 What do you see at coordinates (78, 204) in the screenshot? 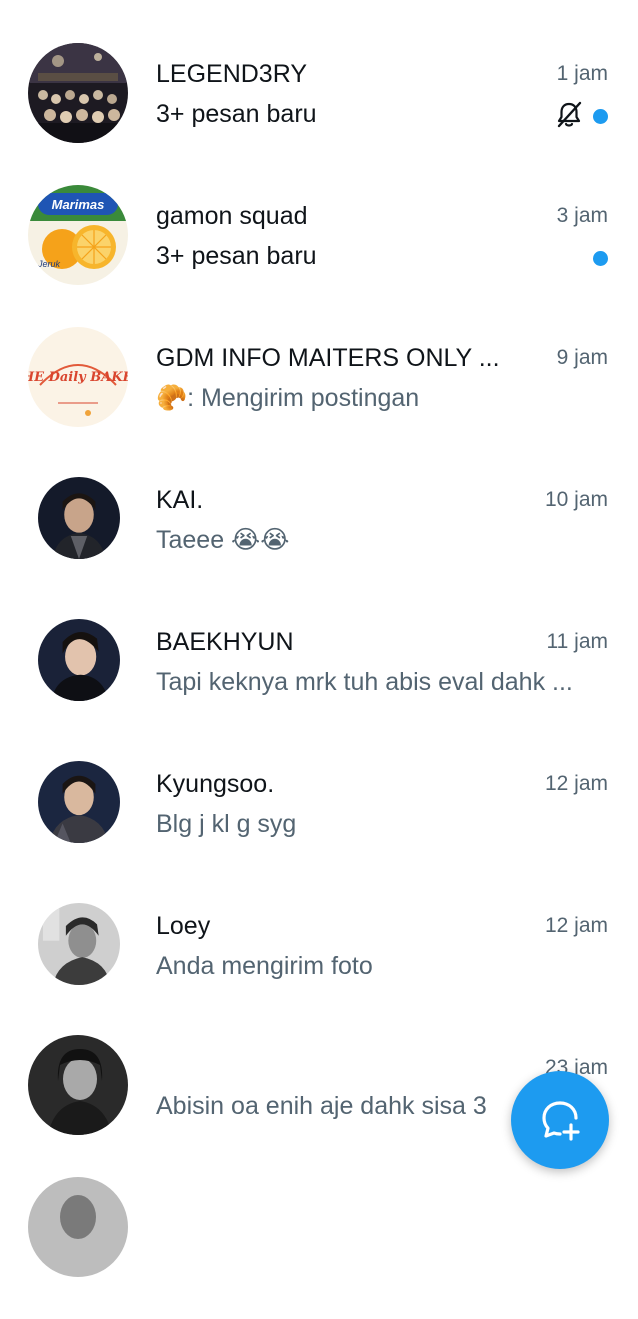
I see `avatar-brand-label: Marimas` at bounding box center [78, 204].